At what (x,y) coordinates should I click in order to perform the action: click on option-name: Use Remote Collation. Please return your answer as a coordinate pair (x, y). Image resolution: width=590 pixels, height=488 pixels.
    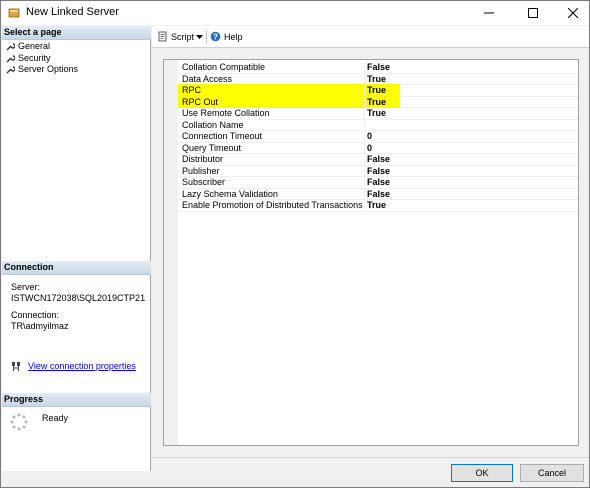
    Looking at the image, I should click on (273, 113).